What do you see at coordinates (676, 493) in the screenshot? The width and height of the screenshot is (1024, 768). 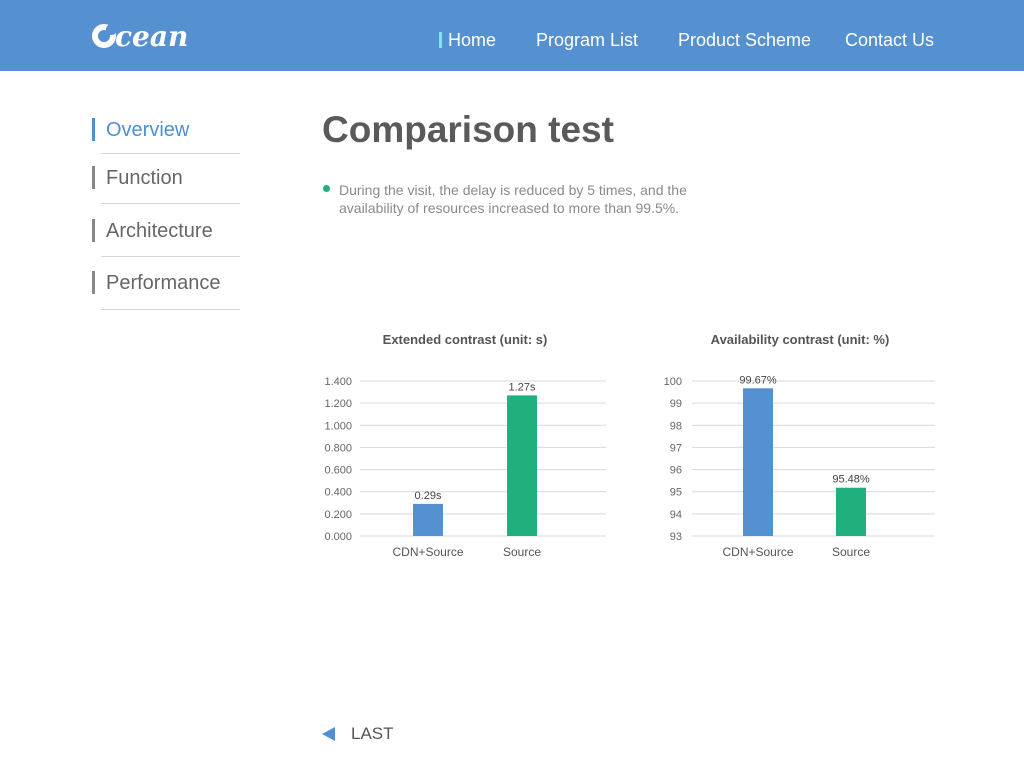 I see `y-tick-label: 95` at bounding box center [676, 493].